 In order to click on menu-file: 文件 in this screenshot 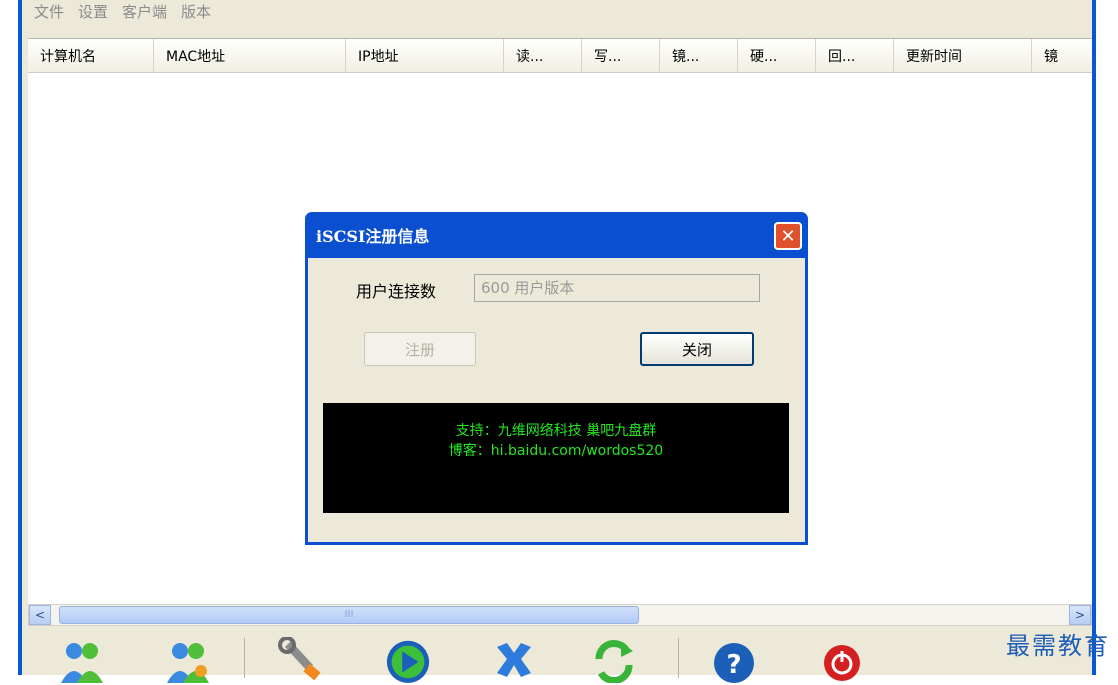, I will do `click(49, 11)`.